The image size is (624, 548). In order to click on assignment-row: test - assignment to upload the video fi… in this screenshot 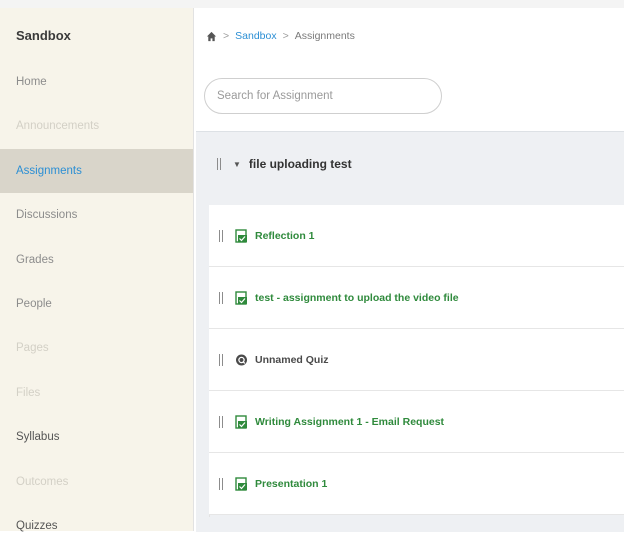, I will do `click(416, 298)`.